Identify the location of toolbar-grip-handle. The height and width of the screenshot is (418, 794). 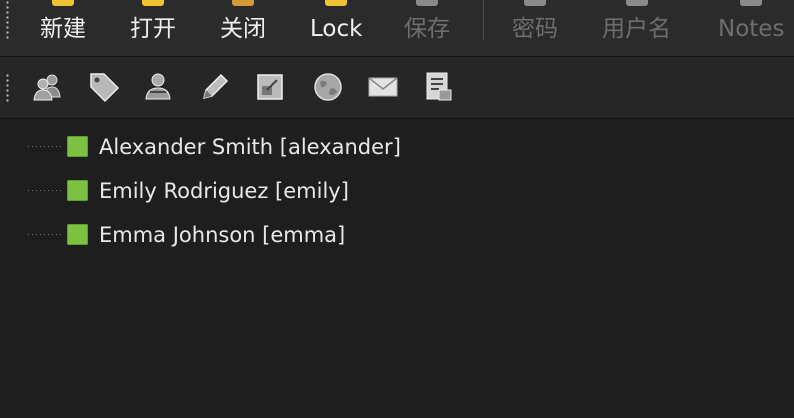
(7, 20).